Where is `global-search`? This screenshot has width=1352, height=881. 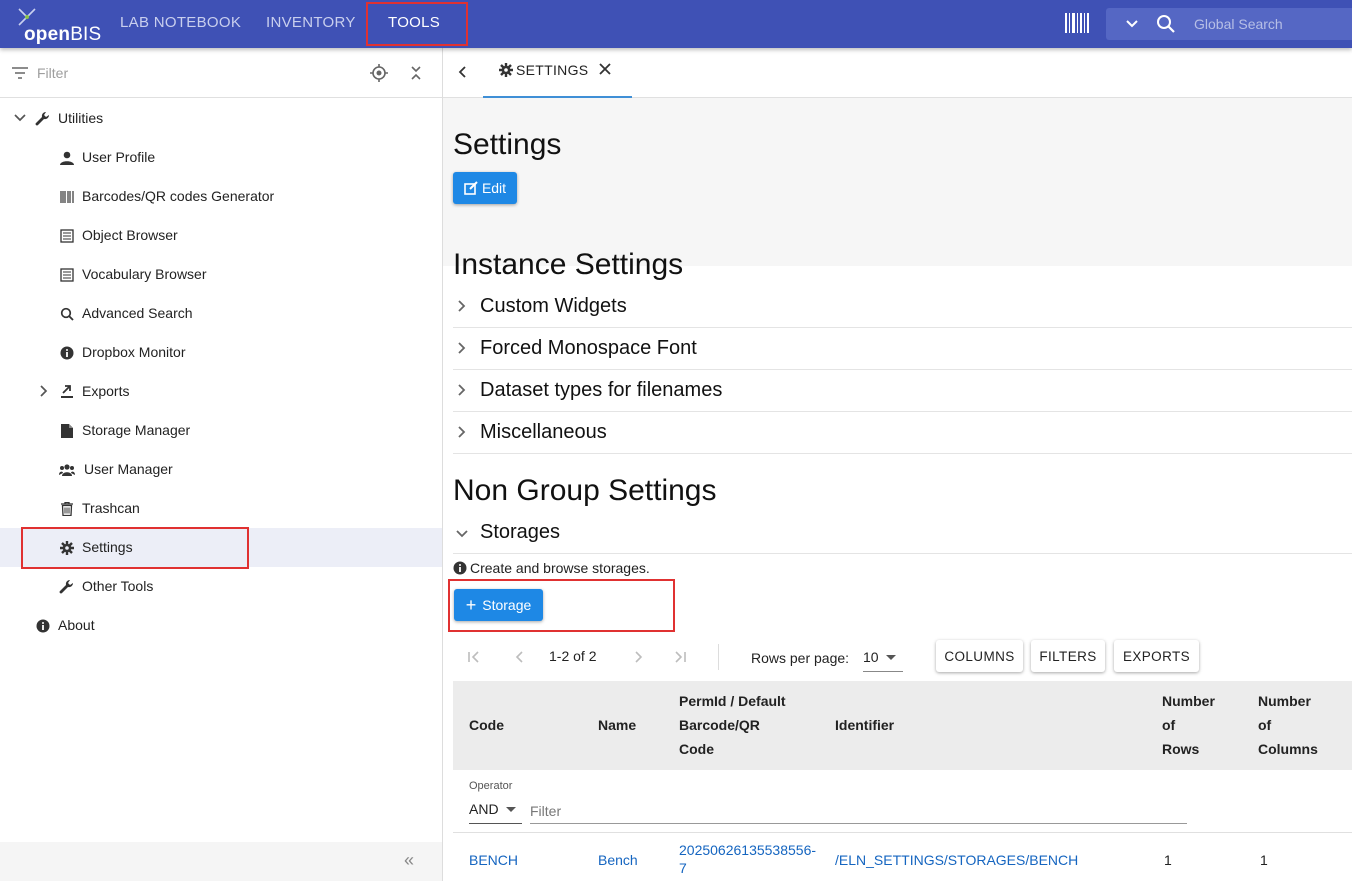 global-search is located at coordinates (1229, 24).